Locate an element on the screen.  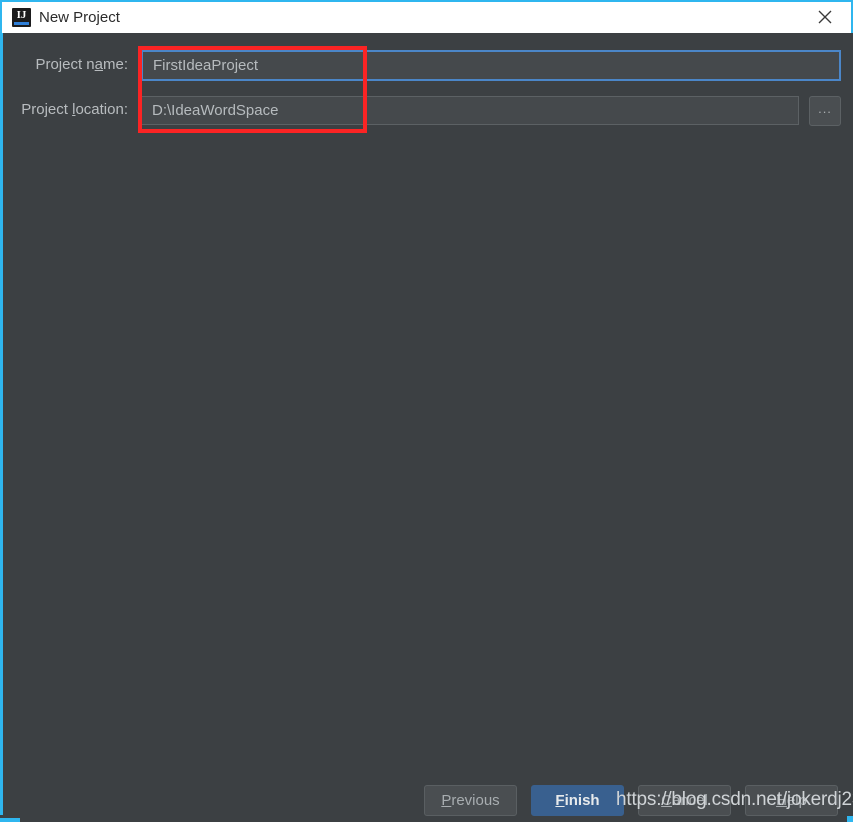
finish-button: Finish is located at coordinates (577, 800).